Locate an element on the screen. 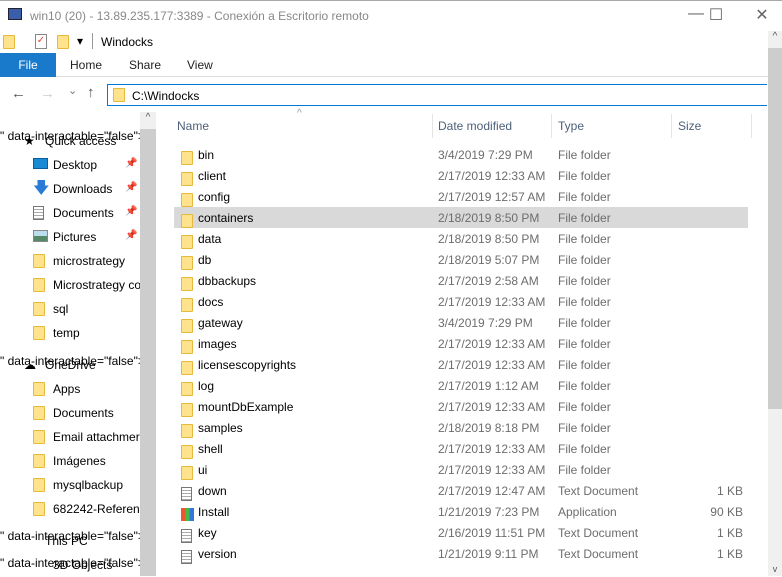  sidebar-item-documents: Documents 📌 is located at coordinates (70, 213).